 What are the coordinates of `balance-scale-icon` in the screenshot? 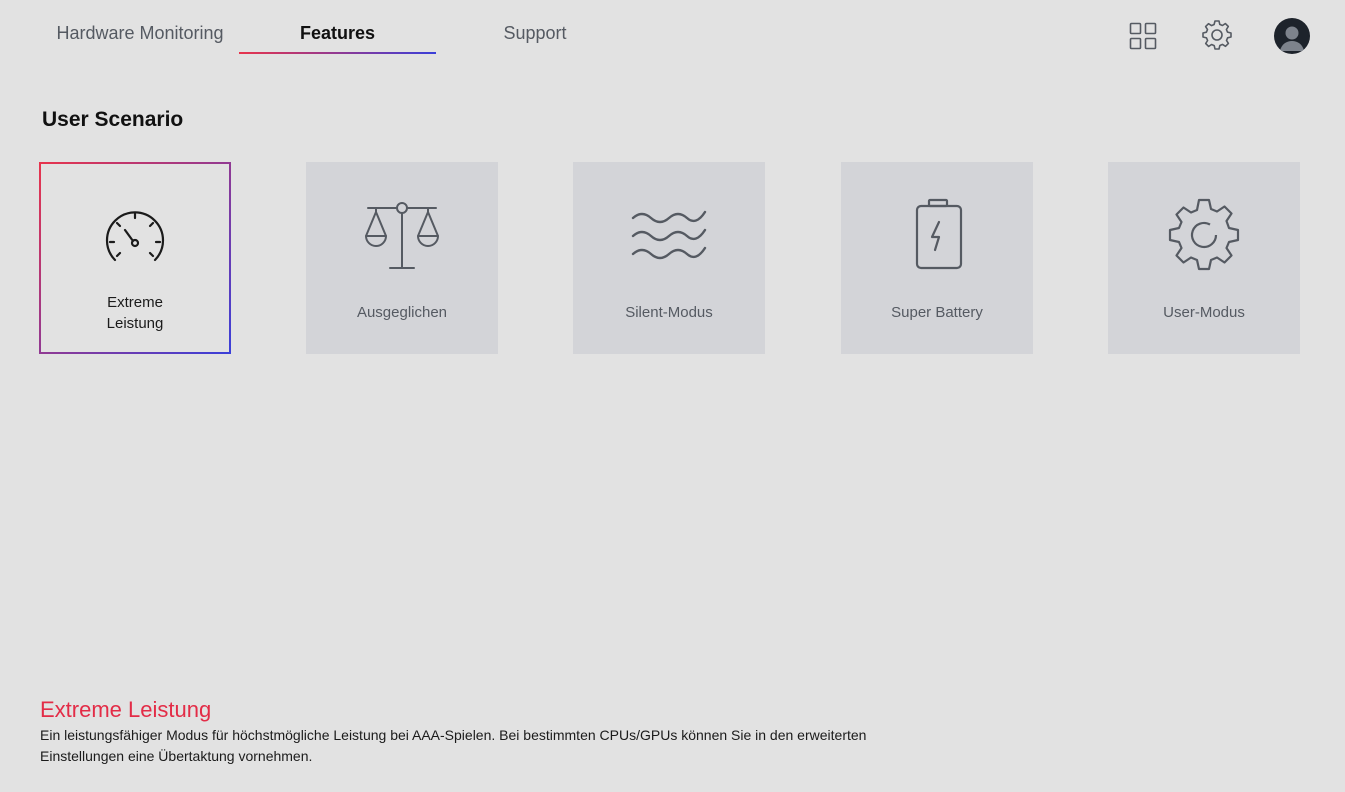 It's located at (402, 238).